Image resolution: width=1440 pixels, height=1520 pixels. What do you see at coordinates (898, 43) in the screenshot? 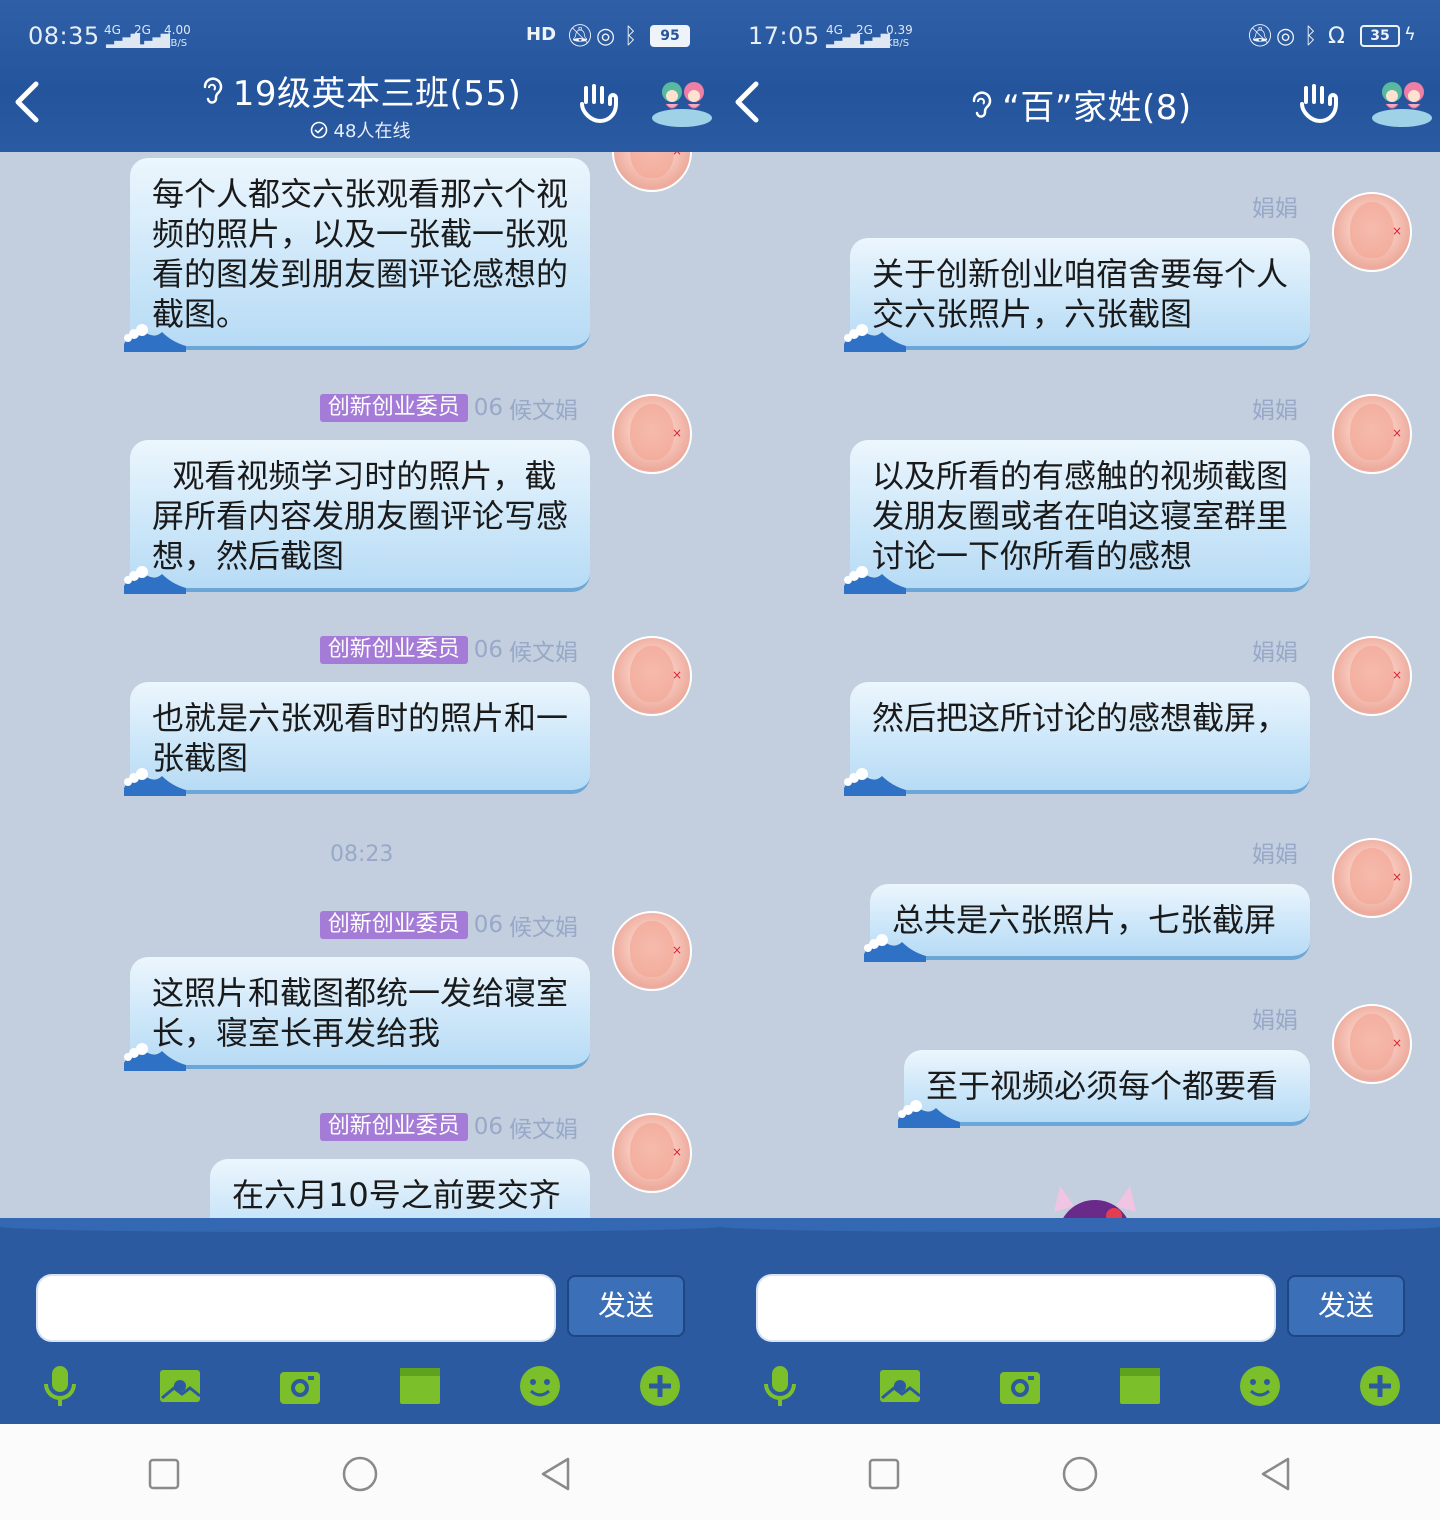
I see `net-speed-unit: KB/S` at bounding box center [898, 43].